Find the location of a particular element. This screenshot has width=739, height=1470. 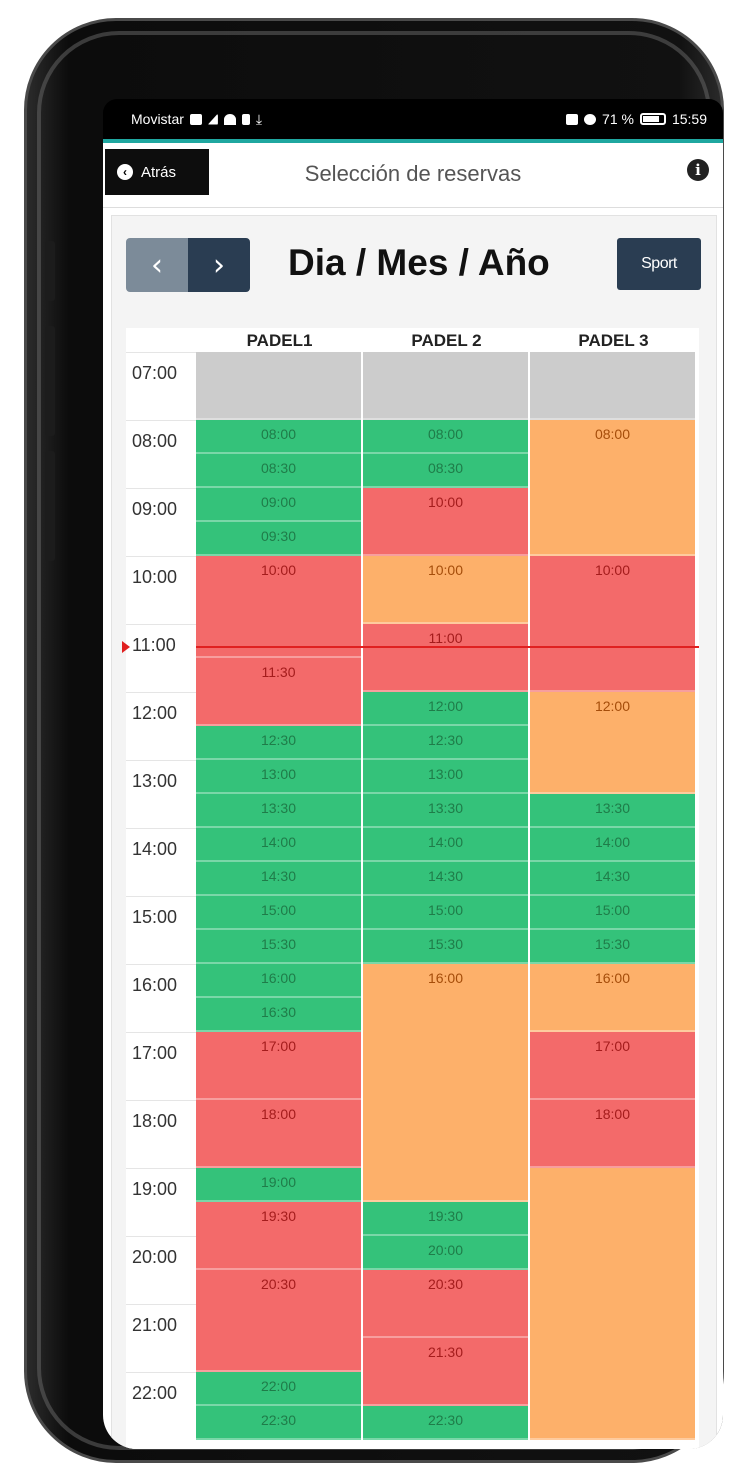

current-time-marker is located at coordinates (126, 647).